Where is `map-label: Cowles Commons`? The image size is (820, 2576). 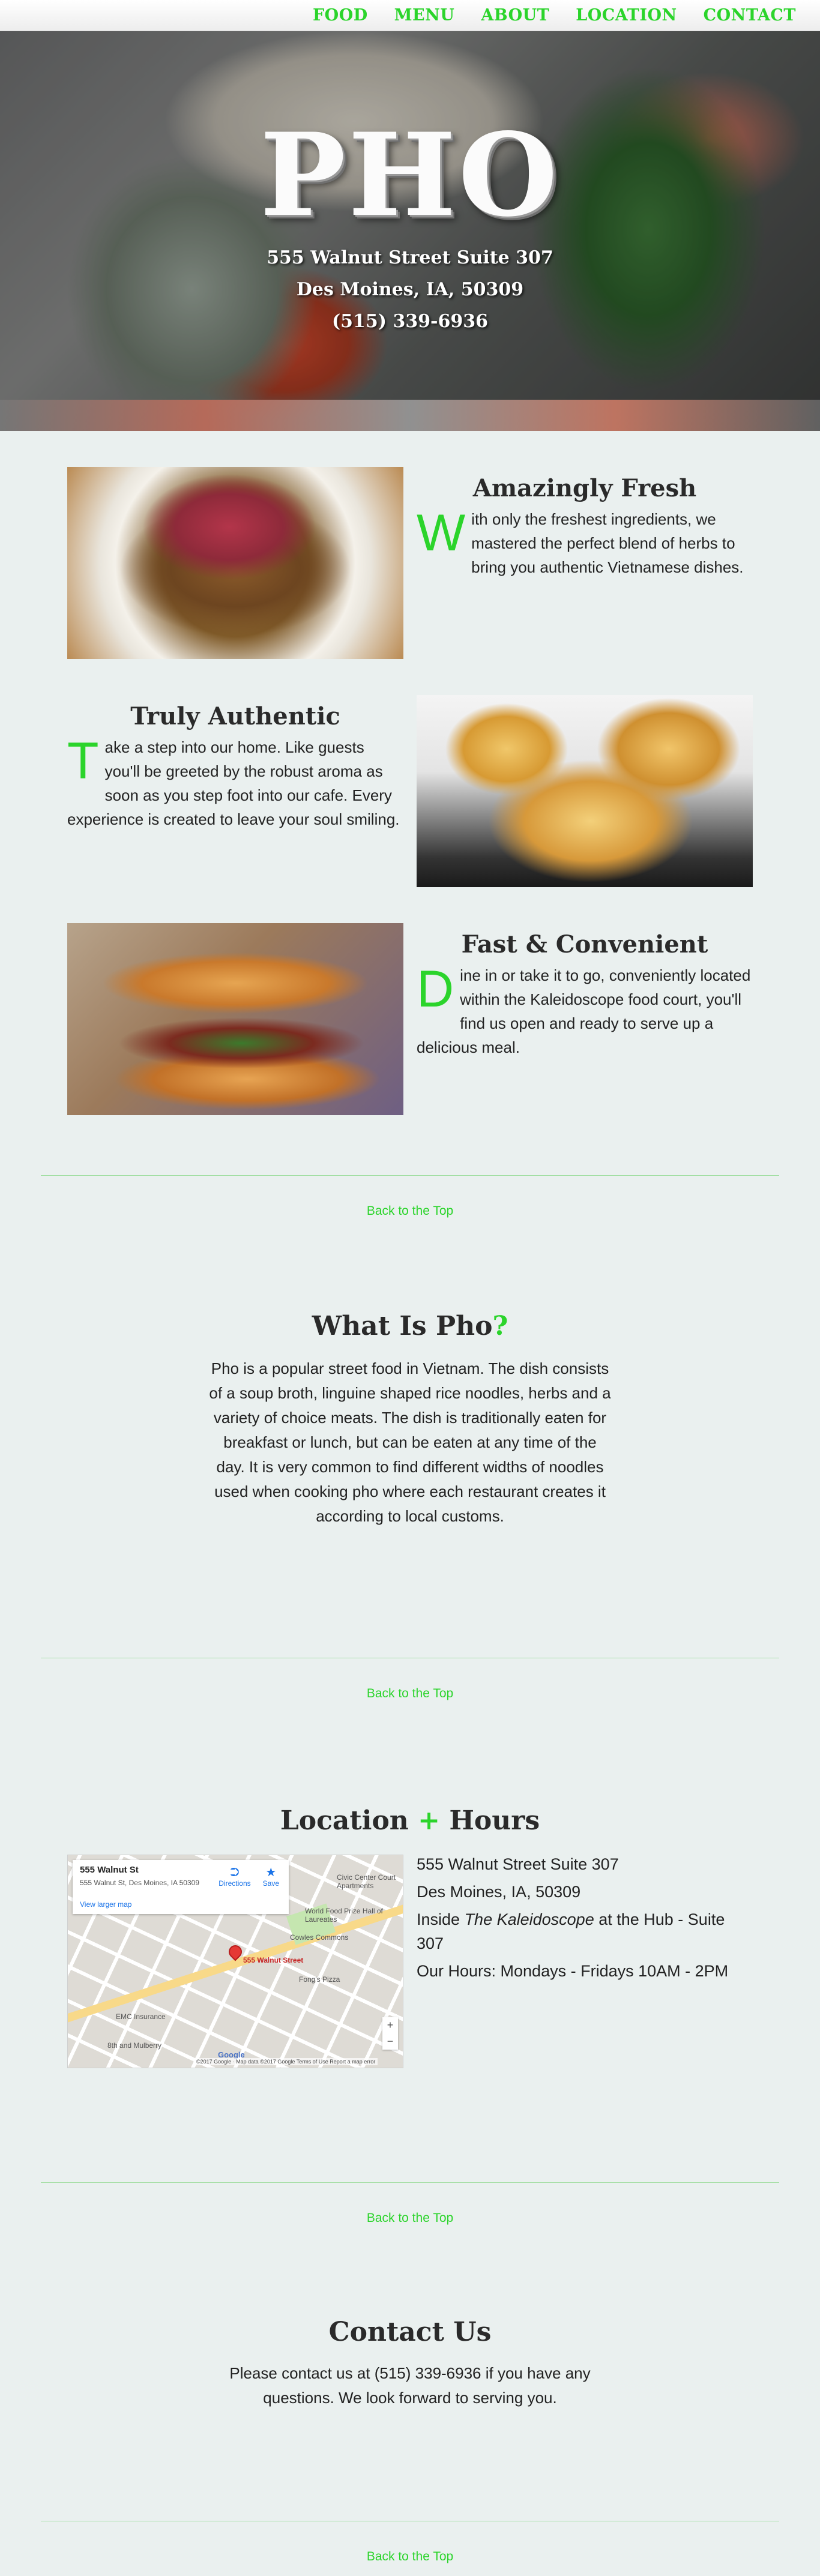
map-label: Cowles Commons is located at coordinates (319, 1937).